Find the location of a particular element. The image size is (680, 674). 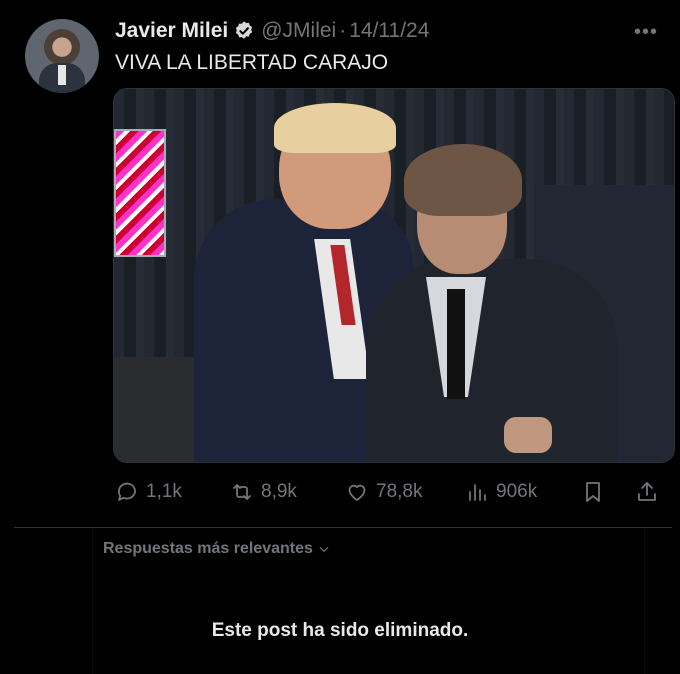

photo-screen is located at coordinates (140, 193).